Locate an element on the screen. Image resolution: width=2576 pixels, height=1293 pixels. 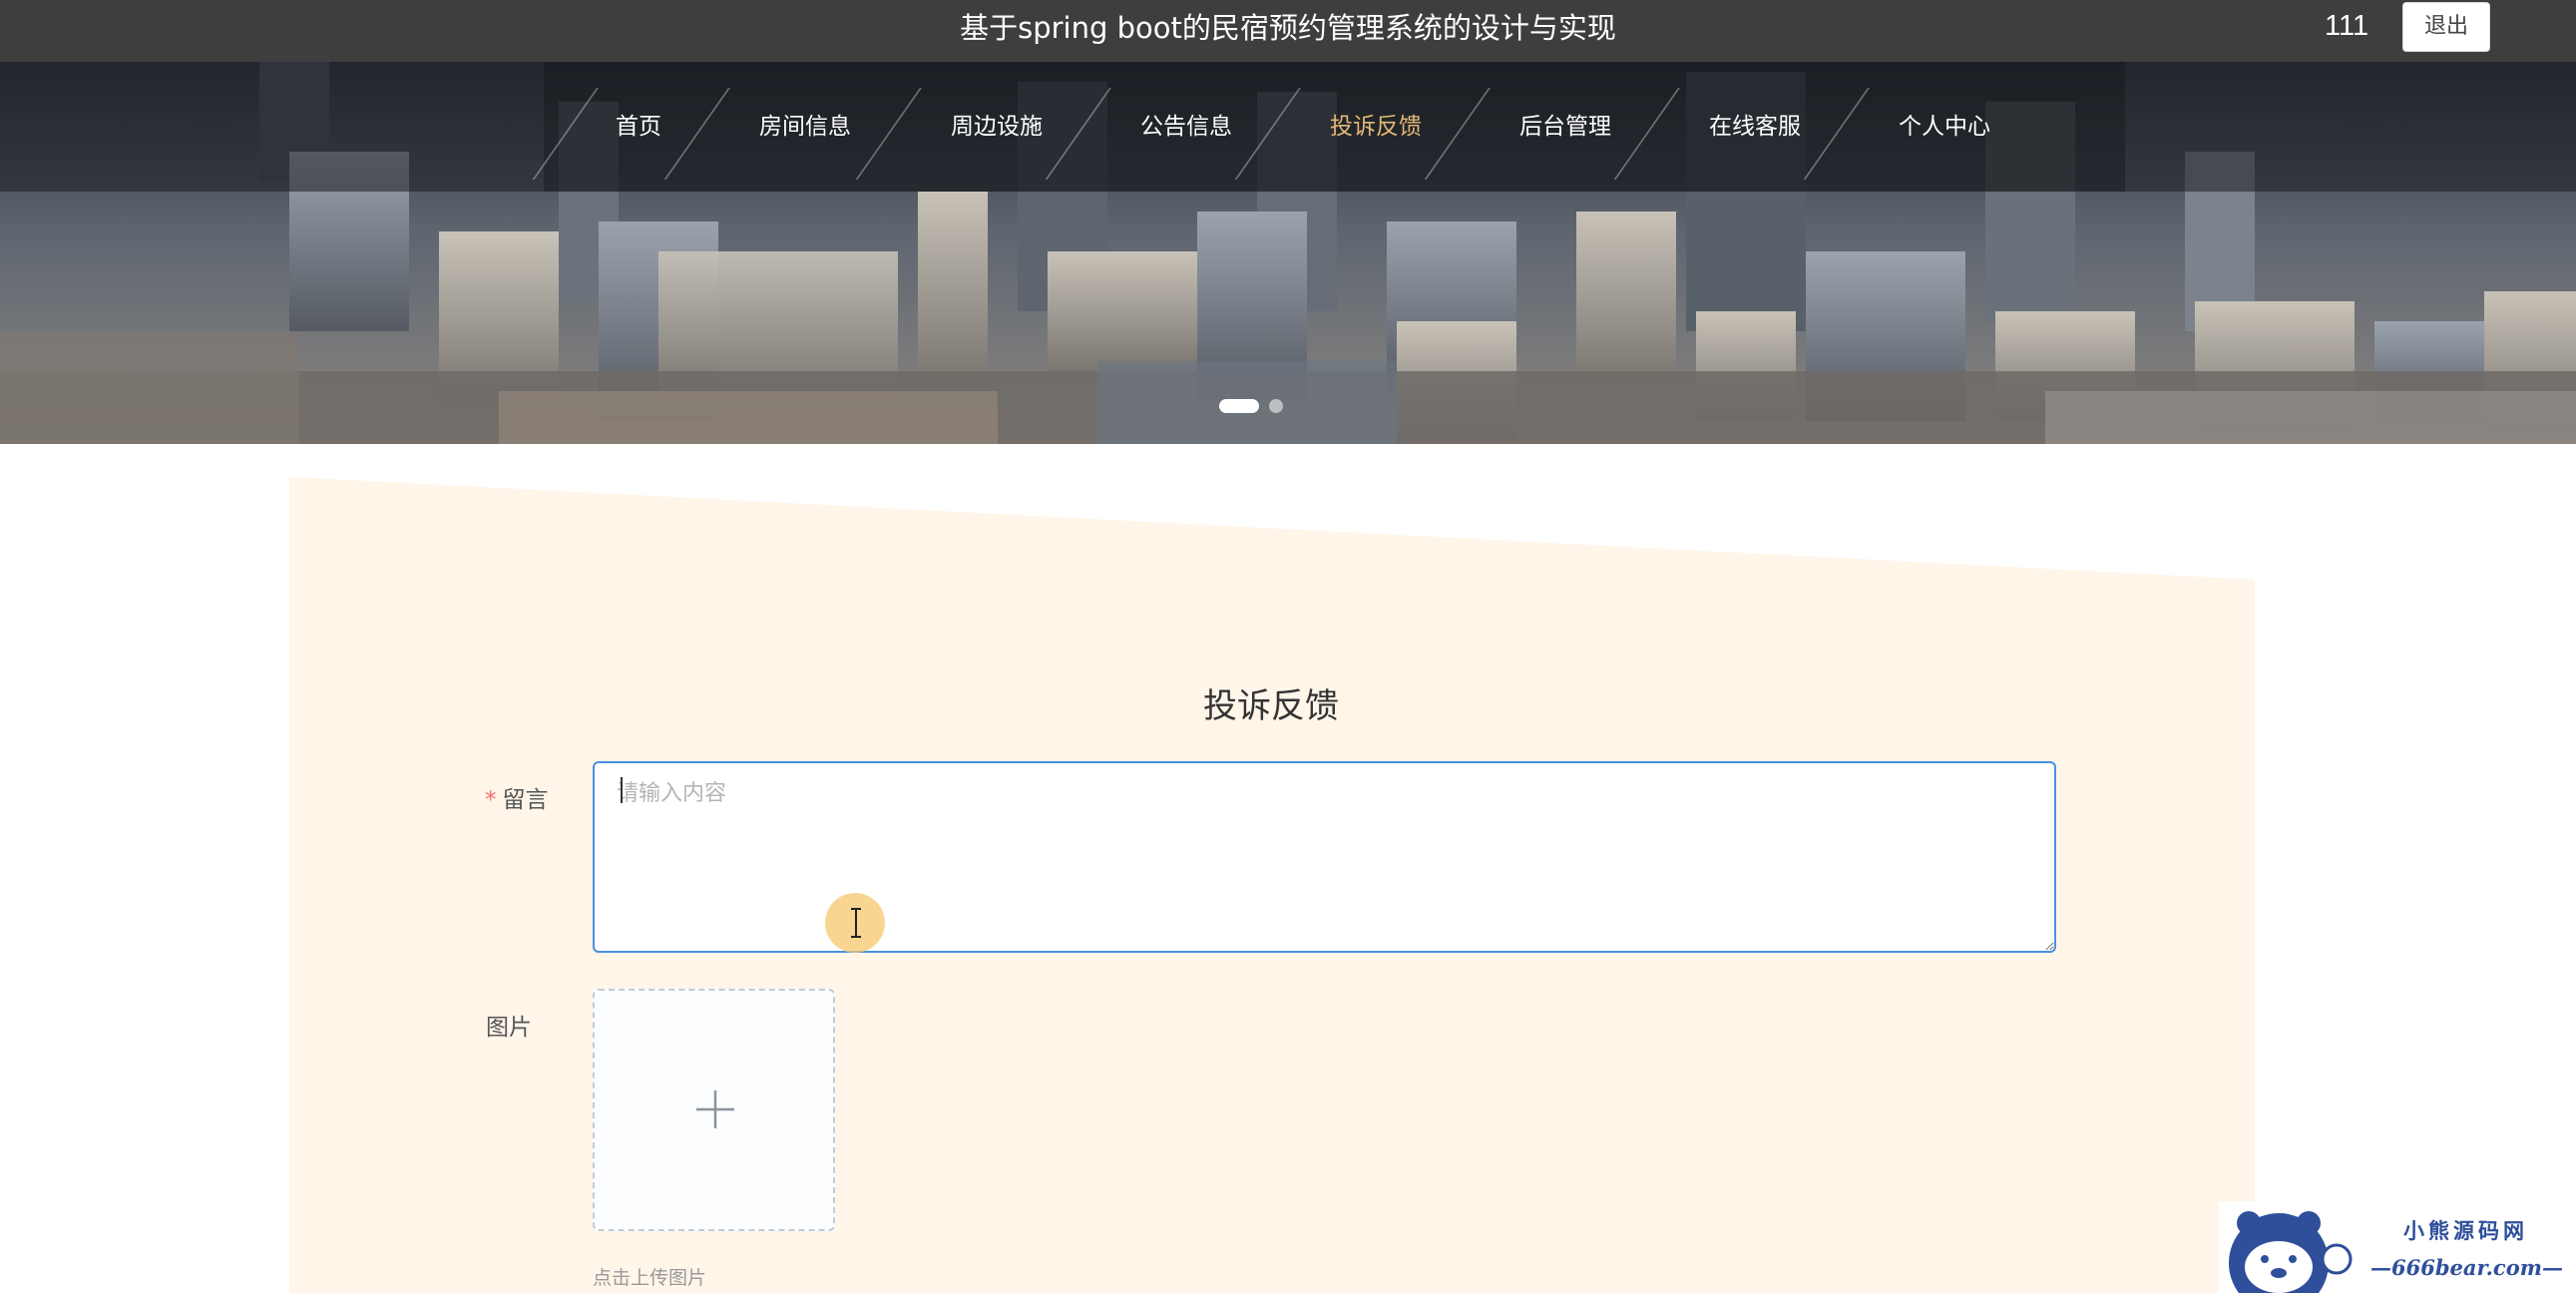
upload-hint: 点击上传图片 is located at coordinates (650, 1278).